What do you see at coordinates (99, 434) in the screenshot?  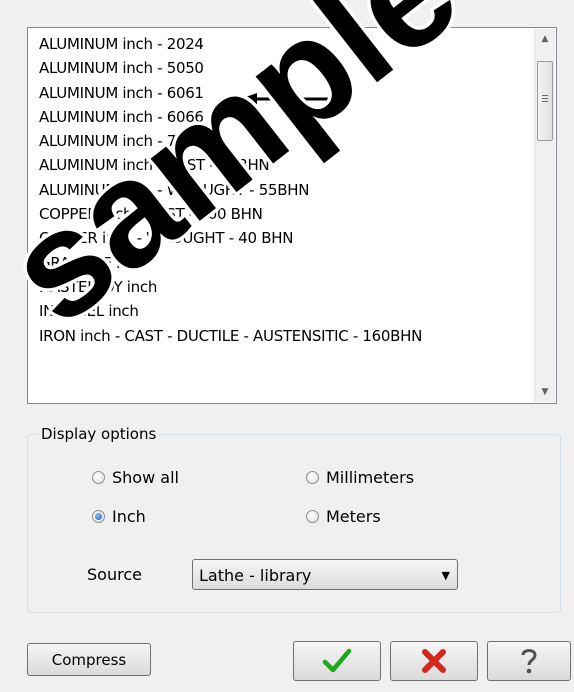 I see `display-options-legend: Display options` at bounding box center [99, 434].